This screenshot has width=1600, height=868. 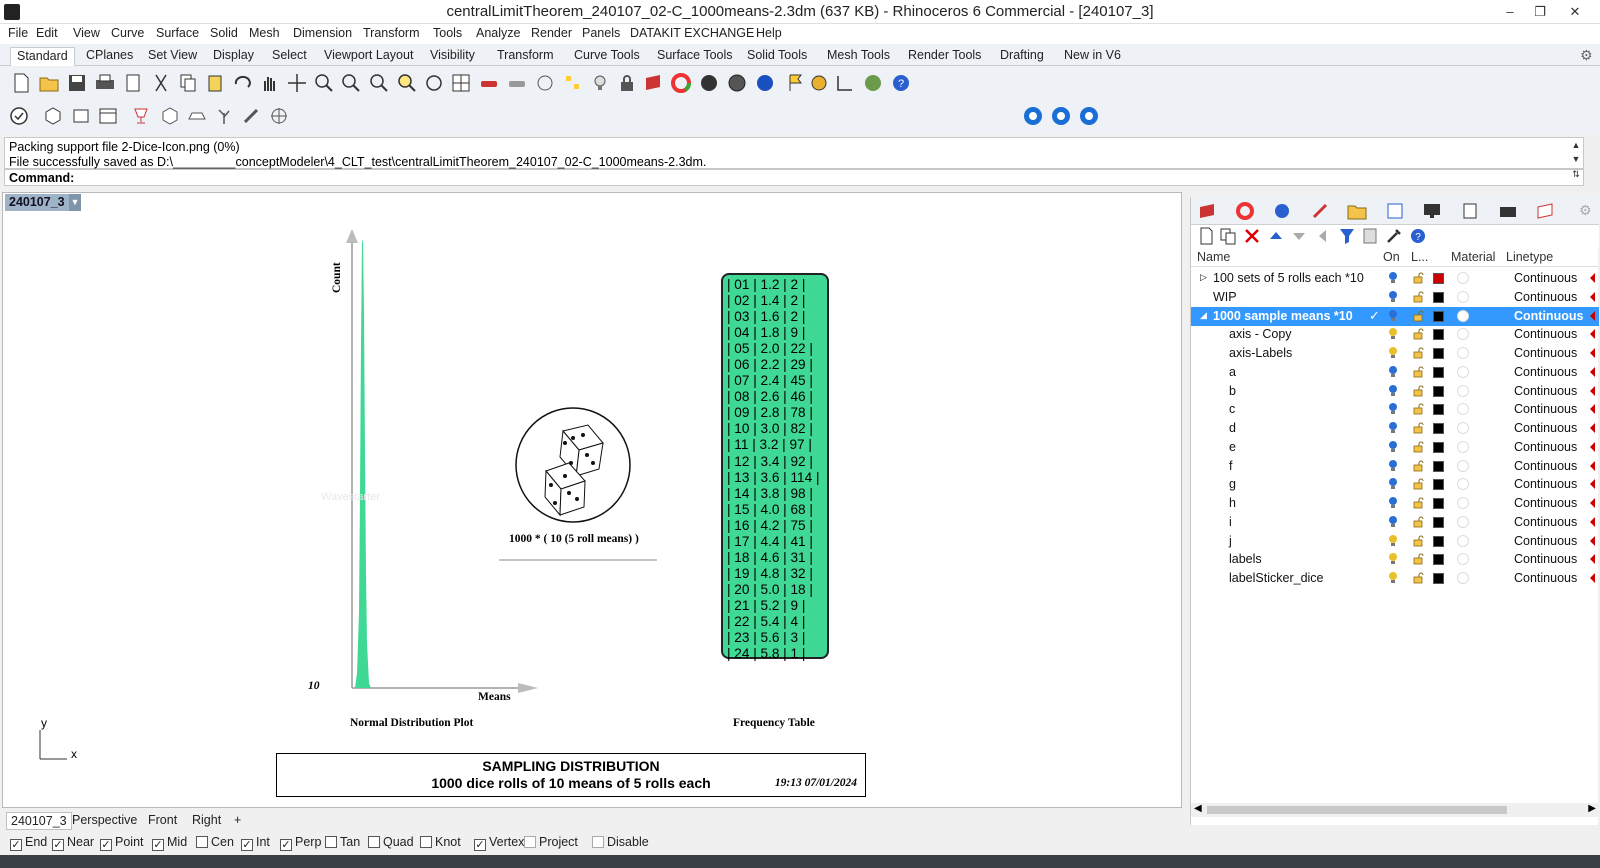 I want to click on osnap-tan: Tan, so click(x=342, y=842).